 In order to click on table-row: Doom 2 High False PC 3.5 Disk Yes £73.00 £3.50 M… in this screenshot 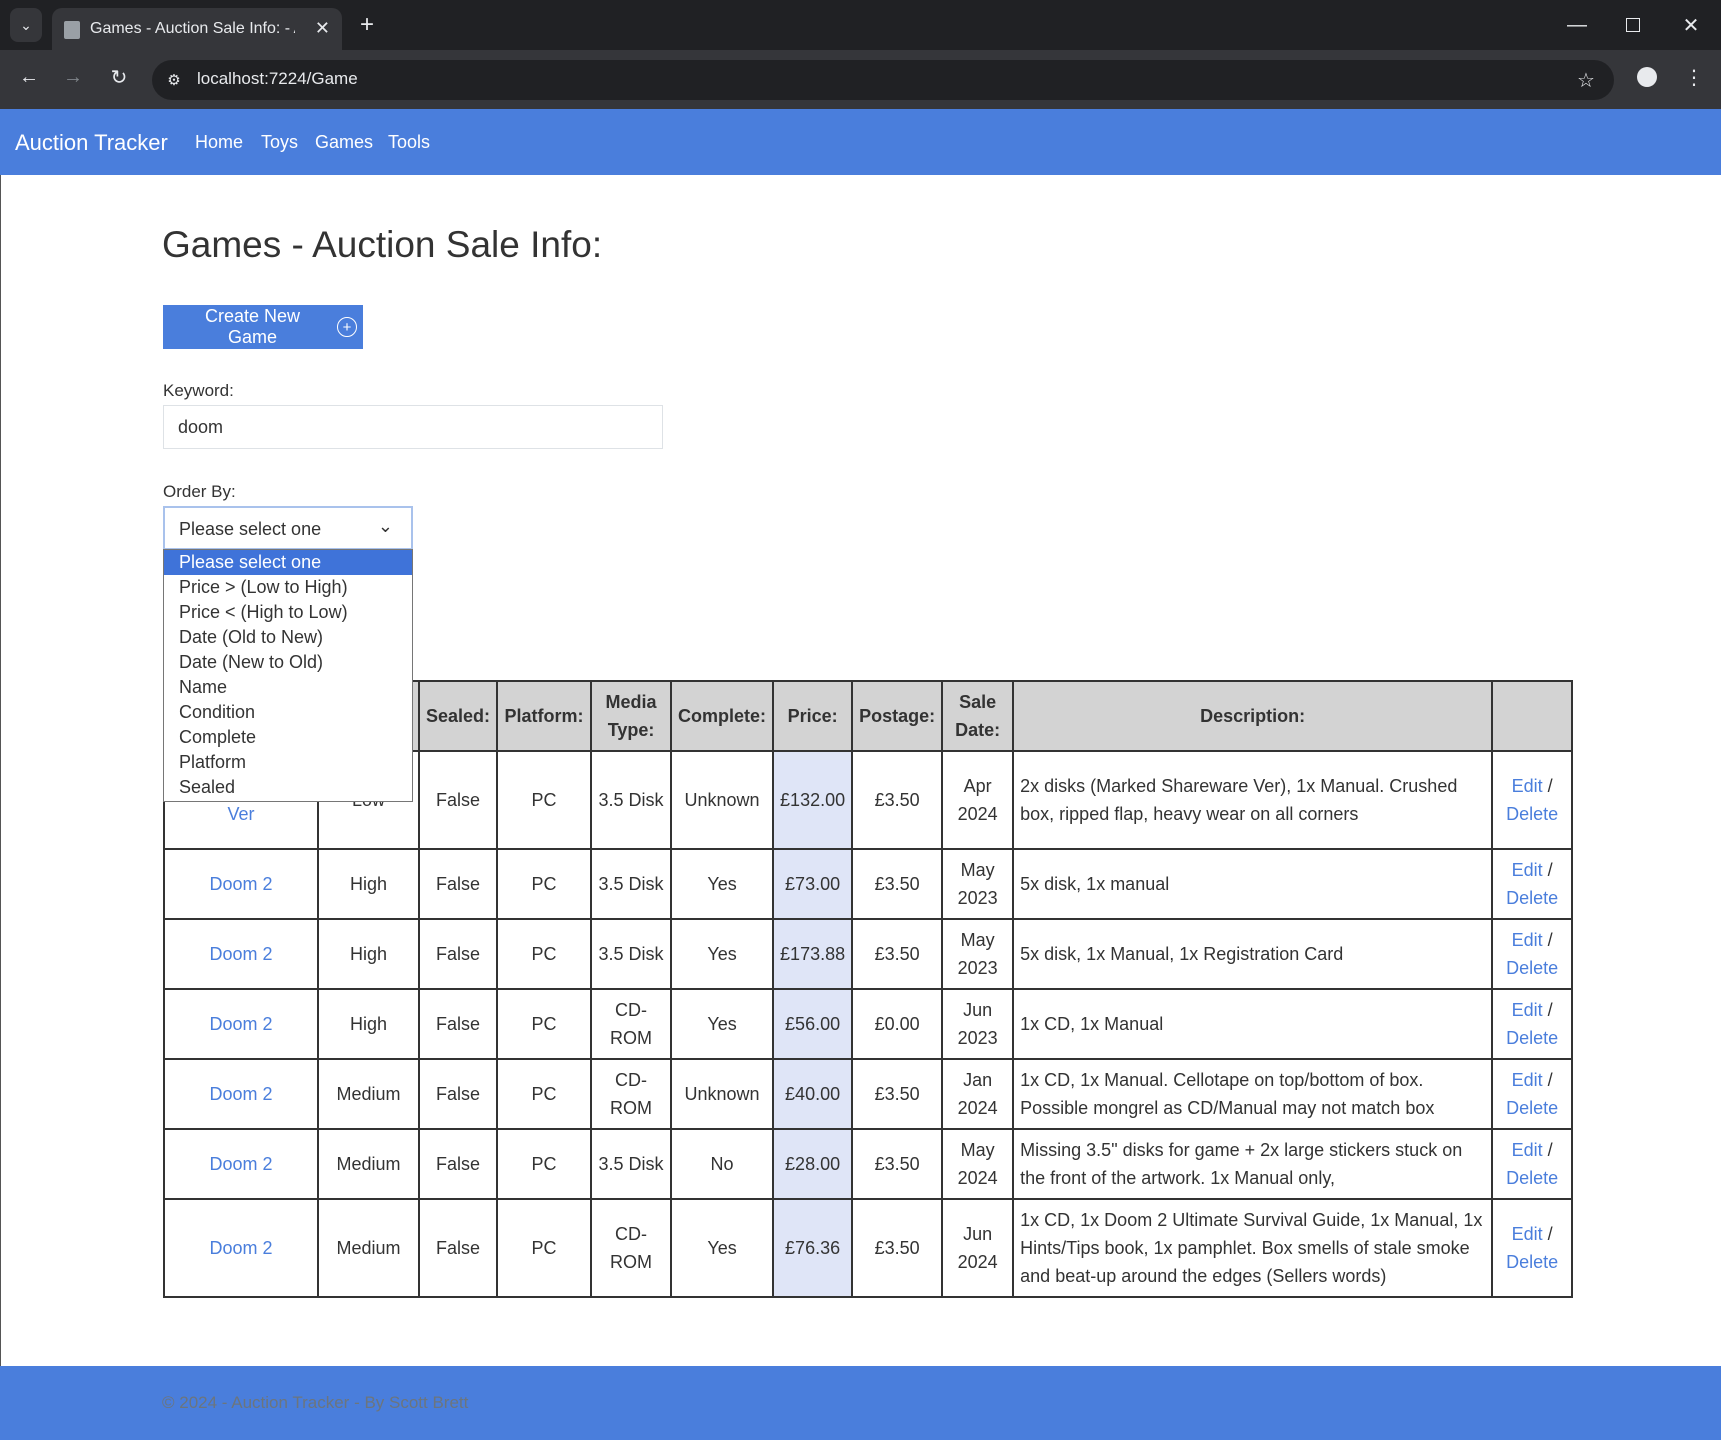, I will do `click(868, 884)`.